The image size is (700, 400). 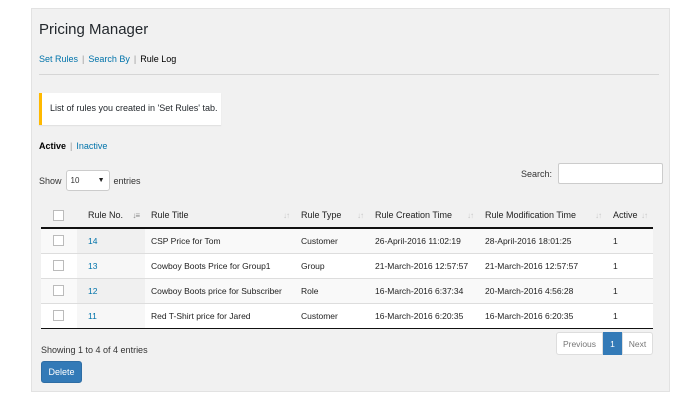 What do you see at coordinates (543, 265) in the screenshot?
I see `rule-modified-cell: 21-March-2016 12:57:57` at bounding box center [543, 265].